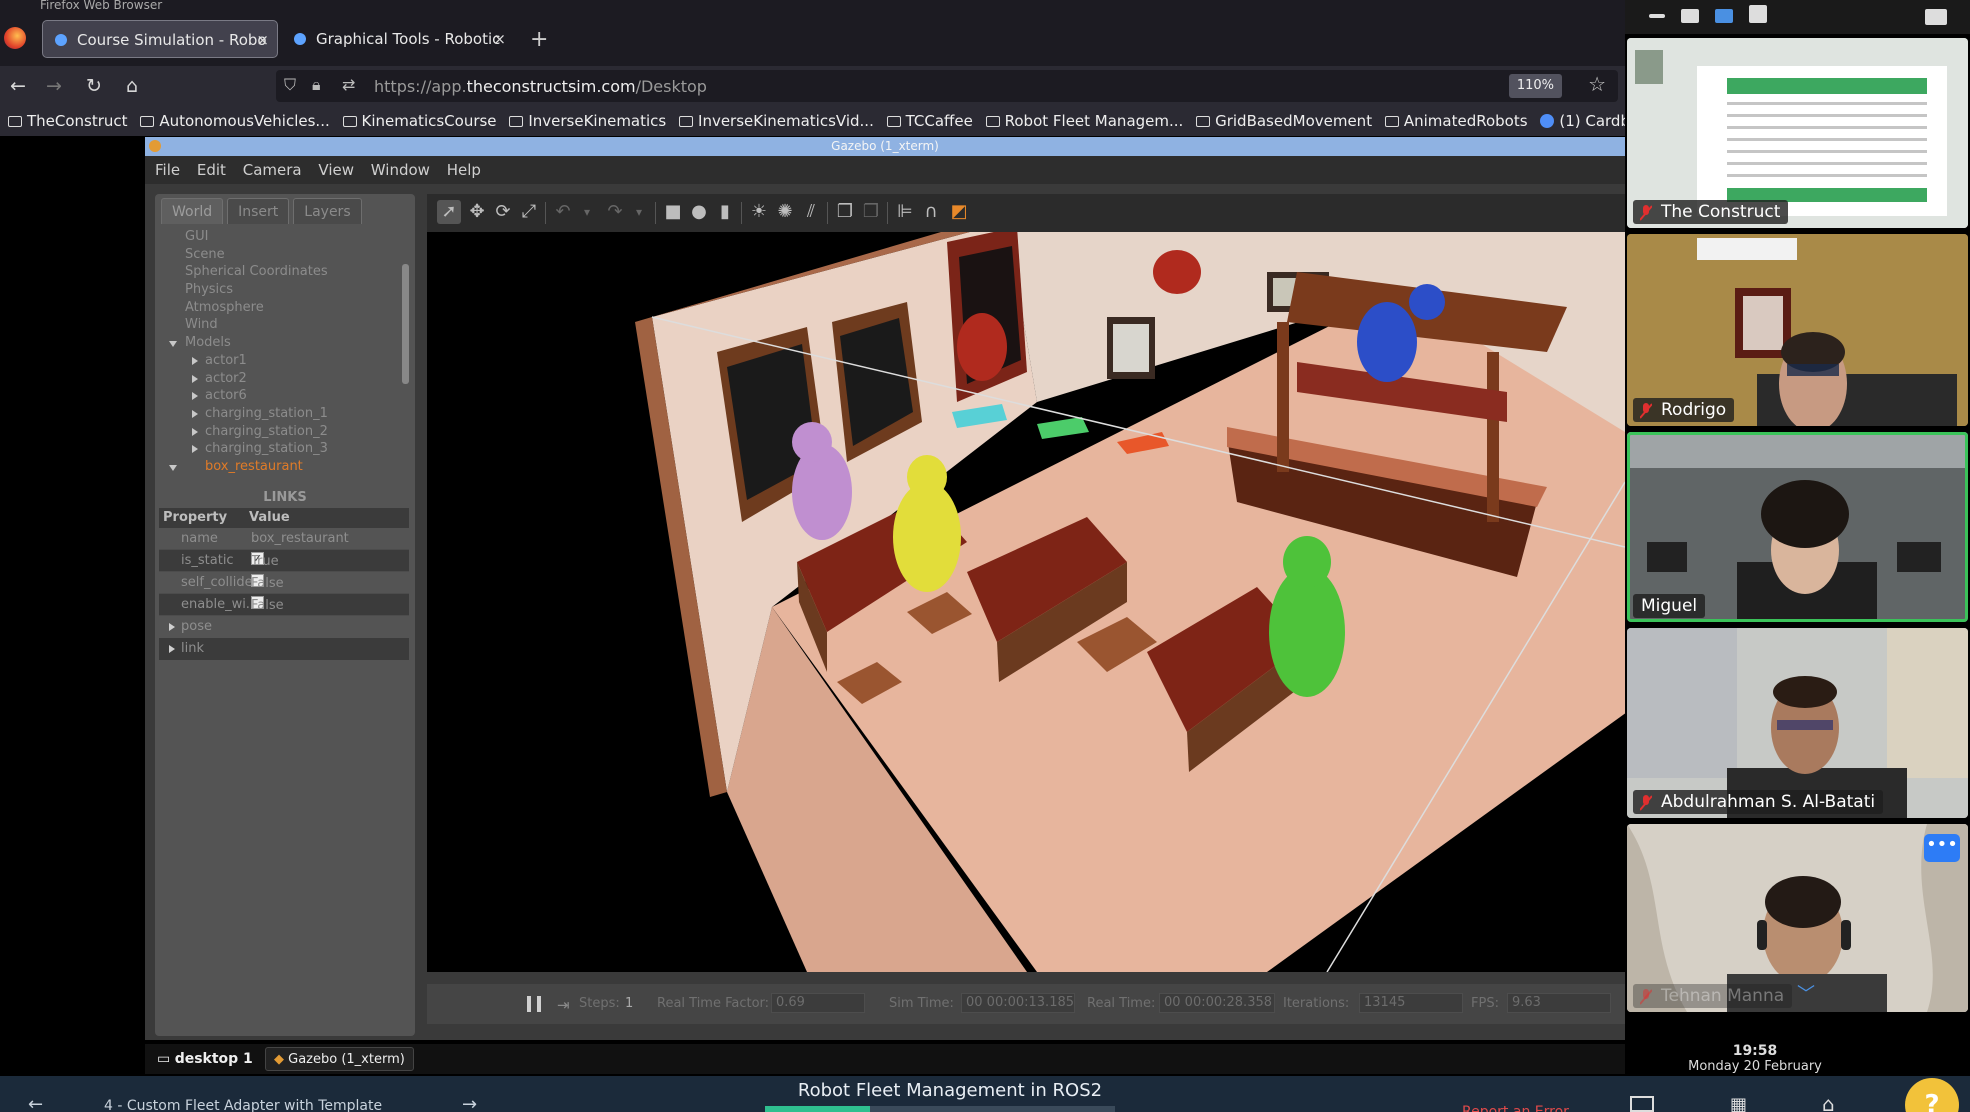 The width and height of the screenshot is (1970, 1112). What do you see at coordinates (281, 237) in the screenshot?
I see `tree-item-gui: GUI` at bounding box center [281, 237].